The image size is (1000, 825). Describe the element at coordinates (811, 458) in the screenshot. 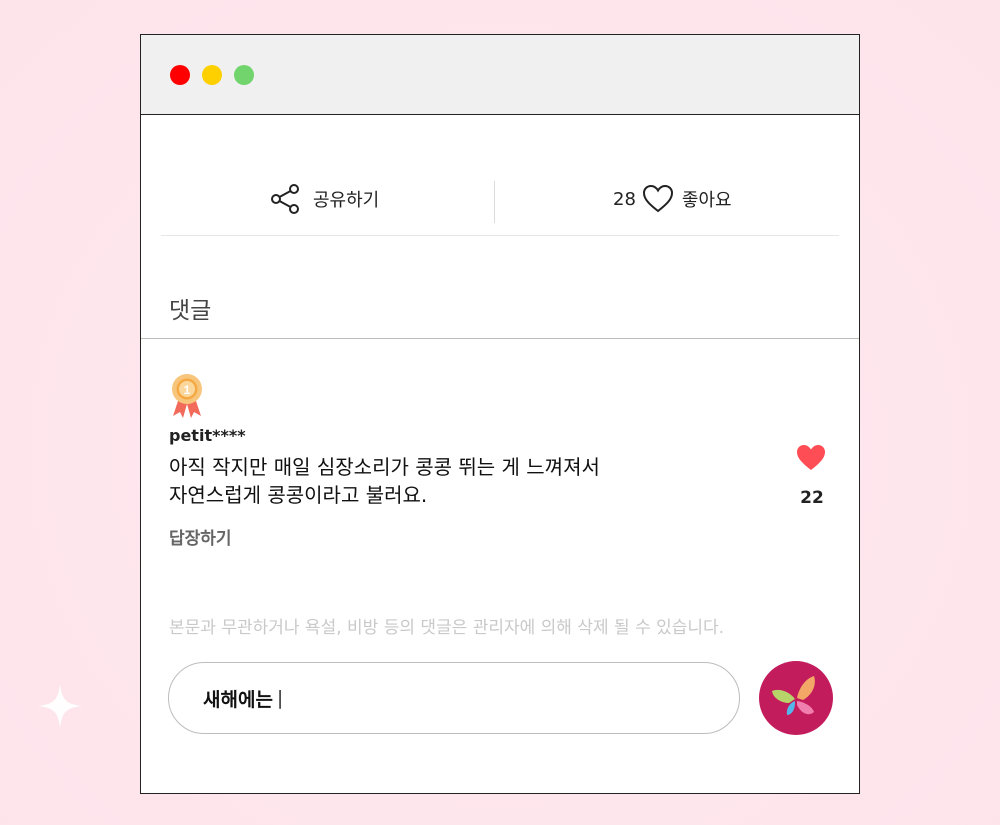

I see `heart-filled-icon` at that location.